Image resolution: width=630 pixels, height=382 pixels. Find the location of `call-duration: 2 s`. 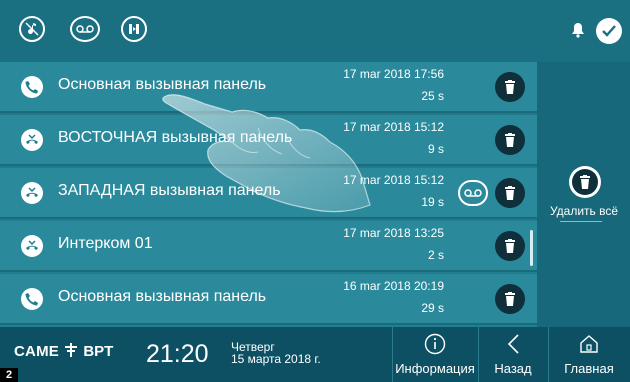

call-duration: 2 s is located at coordinates (435, 255).